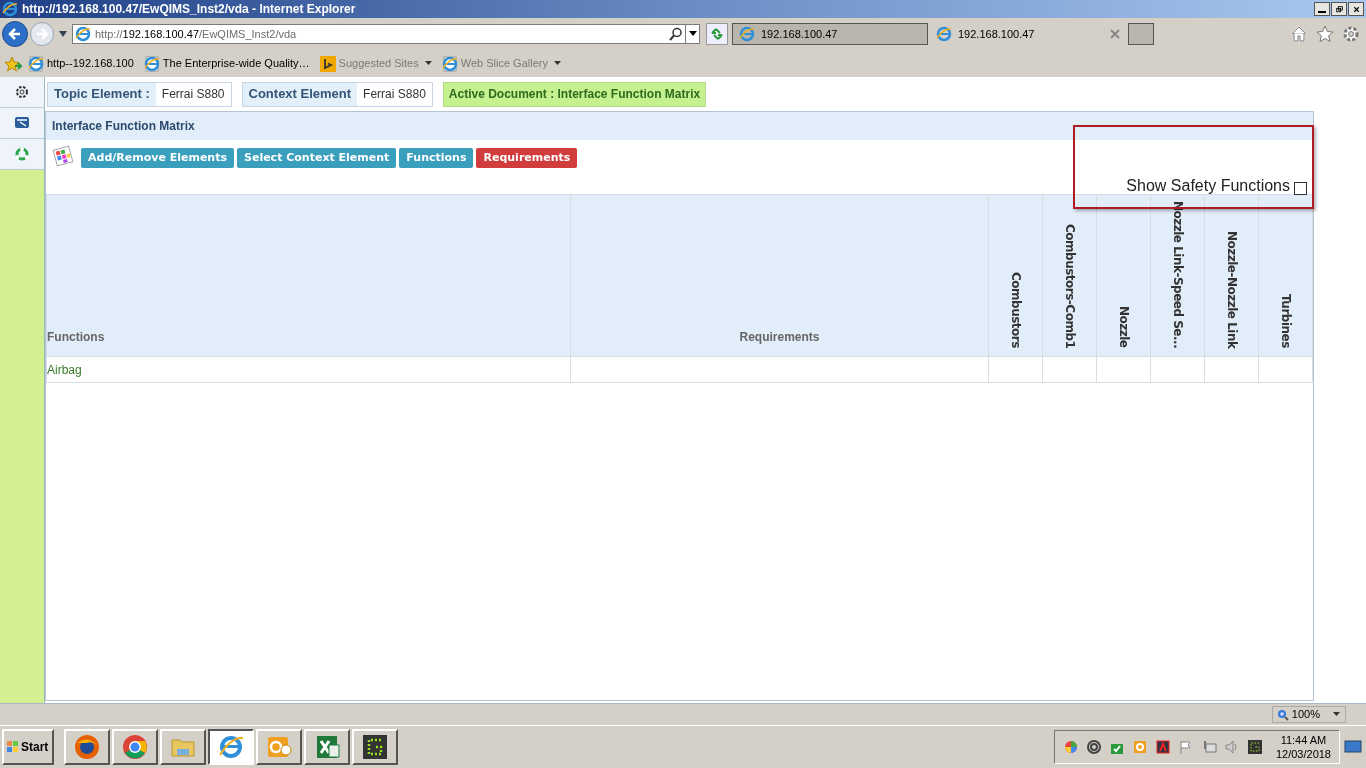  What do you see at coordinates (81, 63) in the screenshot?
I see `favorite-link: http--192.168.100` at bounding box center [81, 63].